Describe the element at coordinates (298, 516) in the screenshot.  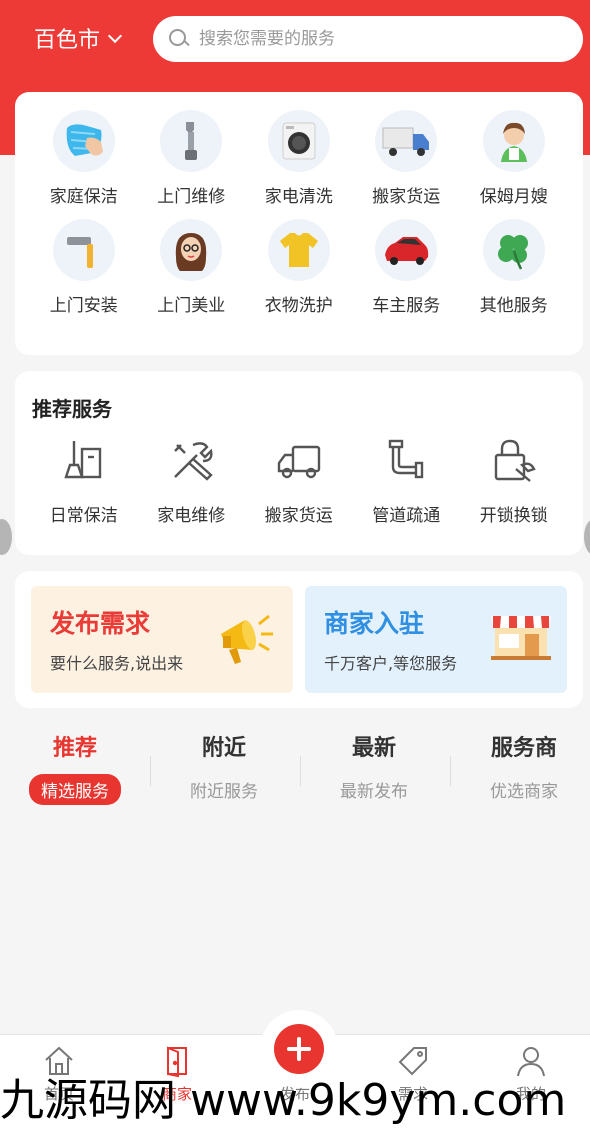
I see `recommend-label: 搬家货运` at that location.